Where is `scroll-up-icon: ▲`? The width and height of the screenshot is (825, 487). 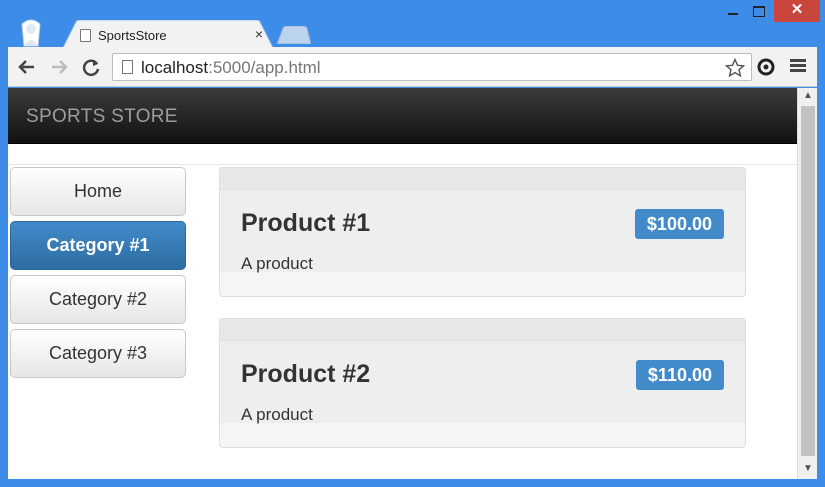
scroll-up-icon: ▲ is located at coordinates (807, 96).